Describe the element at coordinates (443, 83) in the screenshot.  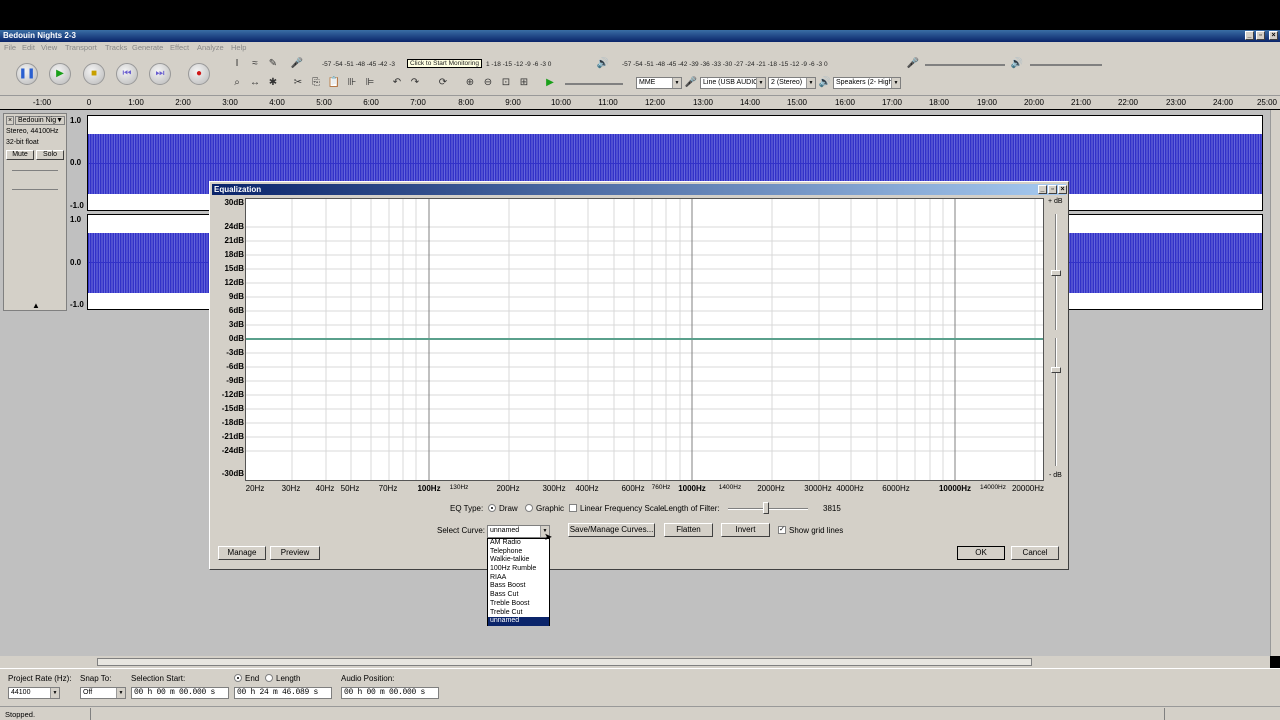
I see `sync-lock-icon: ⟳` at that location.